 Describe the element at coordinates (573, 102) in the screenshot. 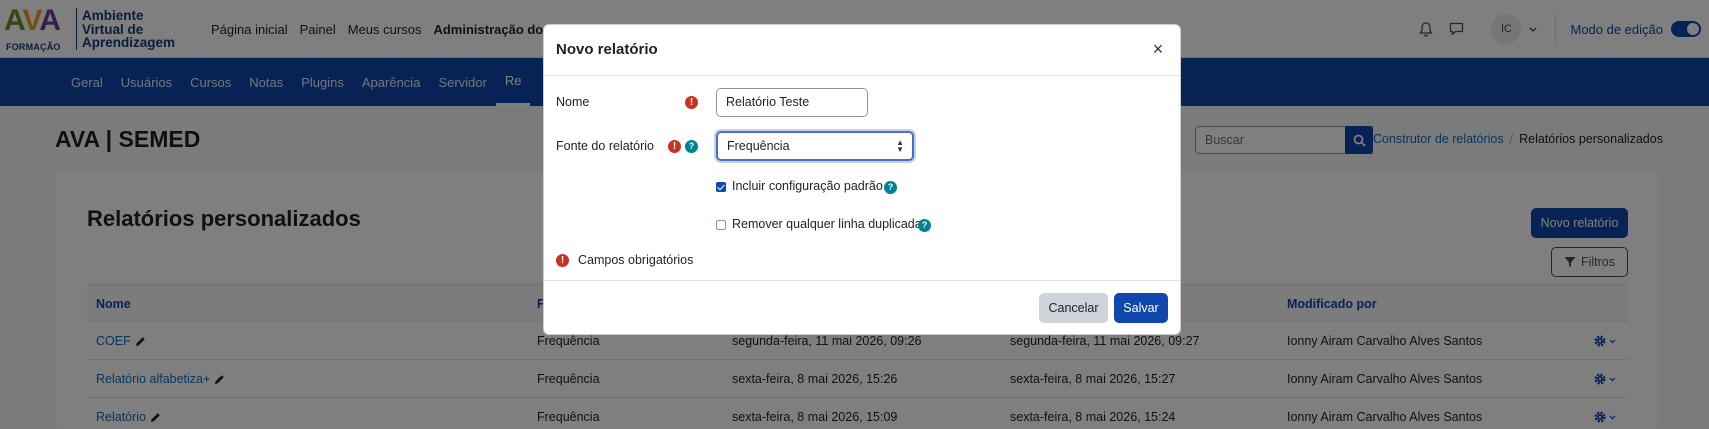

I see `name-label: Nome` at that location.